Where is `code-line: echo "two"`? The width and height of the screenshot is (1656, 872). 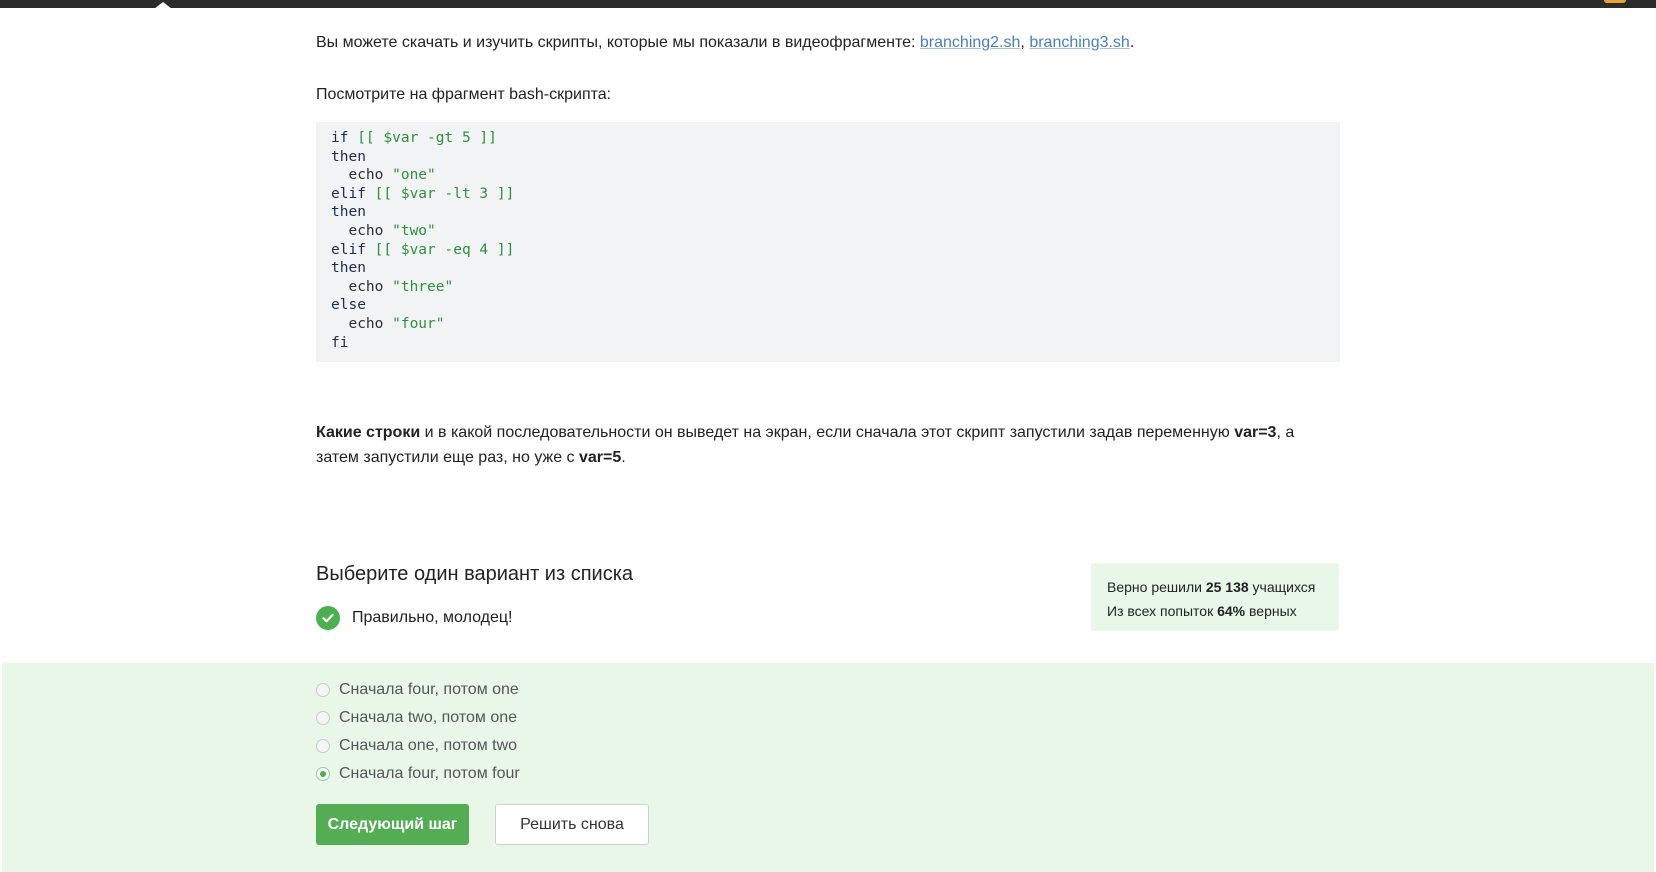 code-line: echo "two" is located at coordinates (828, 231).